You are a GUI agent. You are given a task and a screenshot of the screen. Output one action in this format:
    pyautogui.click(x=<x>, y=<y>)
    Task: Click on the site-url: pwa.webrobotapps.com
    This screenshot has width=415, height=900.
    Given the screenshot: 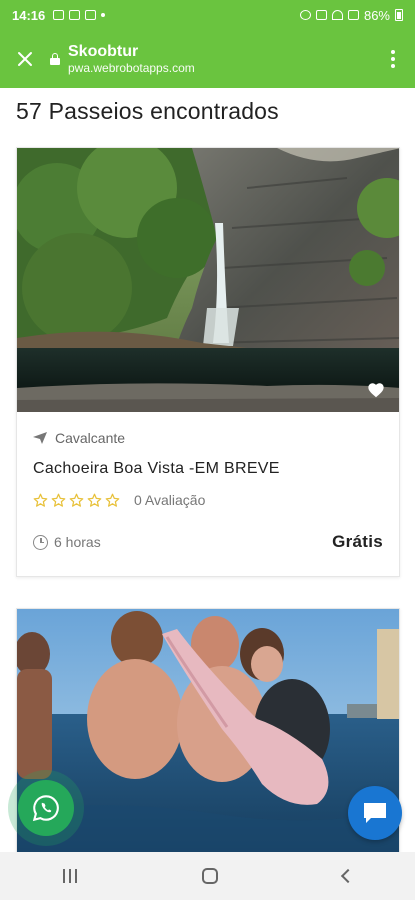 What is the action you would take?
    pyautogui.click(x=131, y=67)
    